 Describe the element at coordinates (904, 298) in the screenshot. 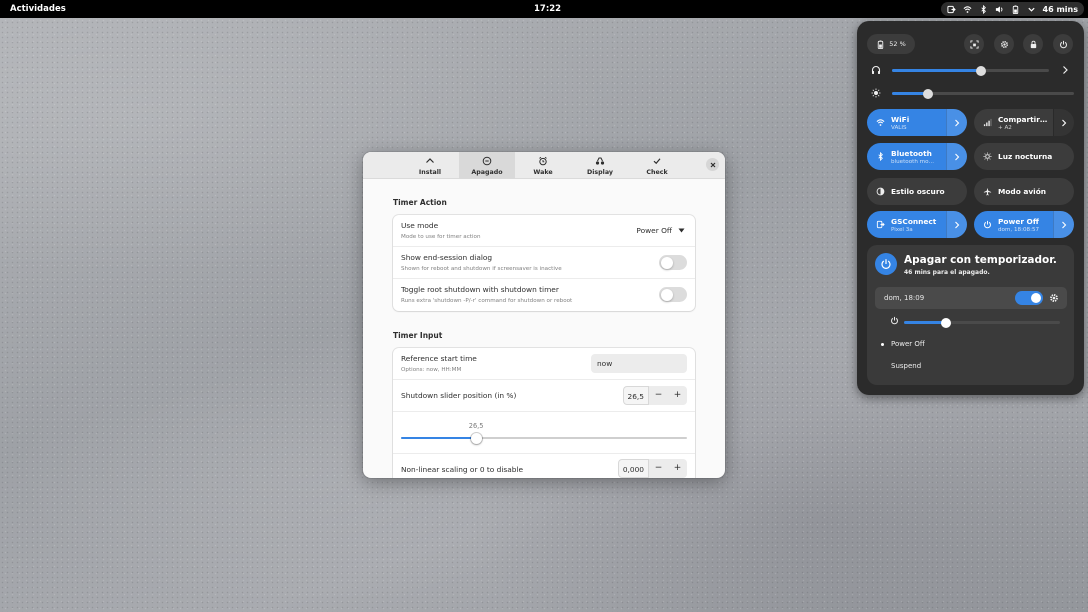

I see `timer-schedule-label: dom, 18:09` at that location.